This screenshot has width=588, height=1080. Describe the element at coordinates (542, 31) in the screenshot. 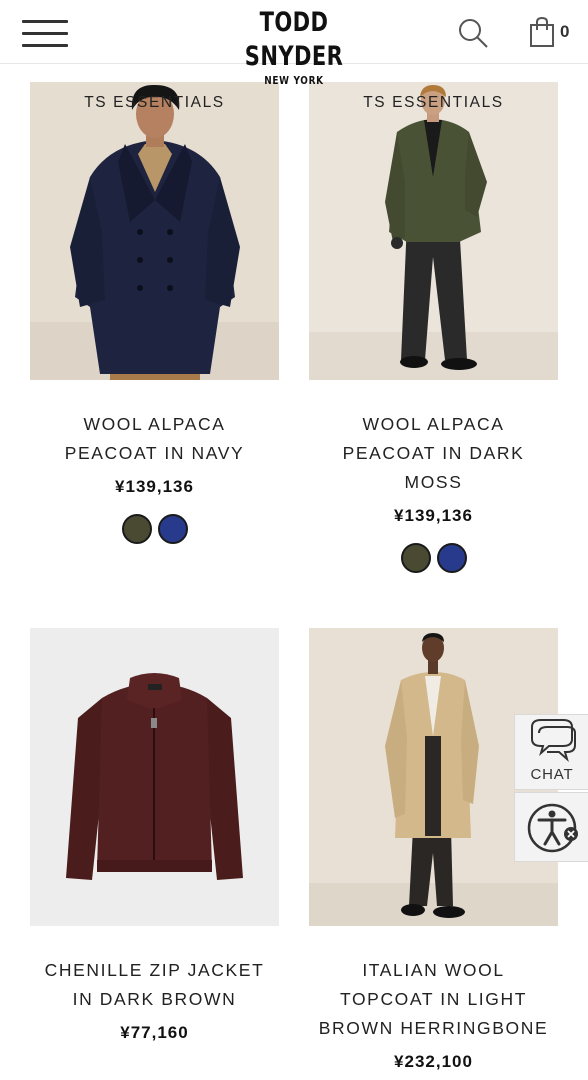

I see `shopping-bag-icon` at that location.